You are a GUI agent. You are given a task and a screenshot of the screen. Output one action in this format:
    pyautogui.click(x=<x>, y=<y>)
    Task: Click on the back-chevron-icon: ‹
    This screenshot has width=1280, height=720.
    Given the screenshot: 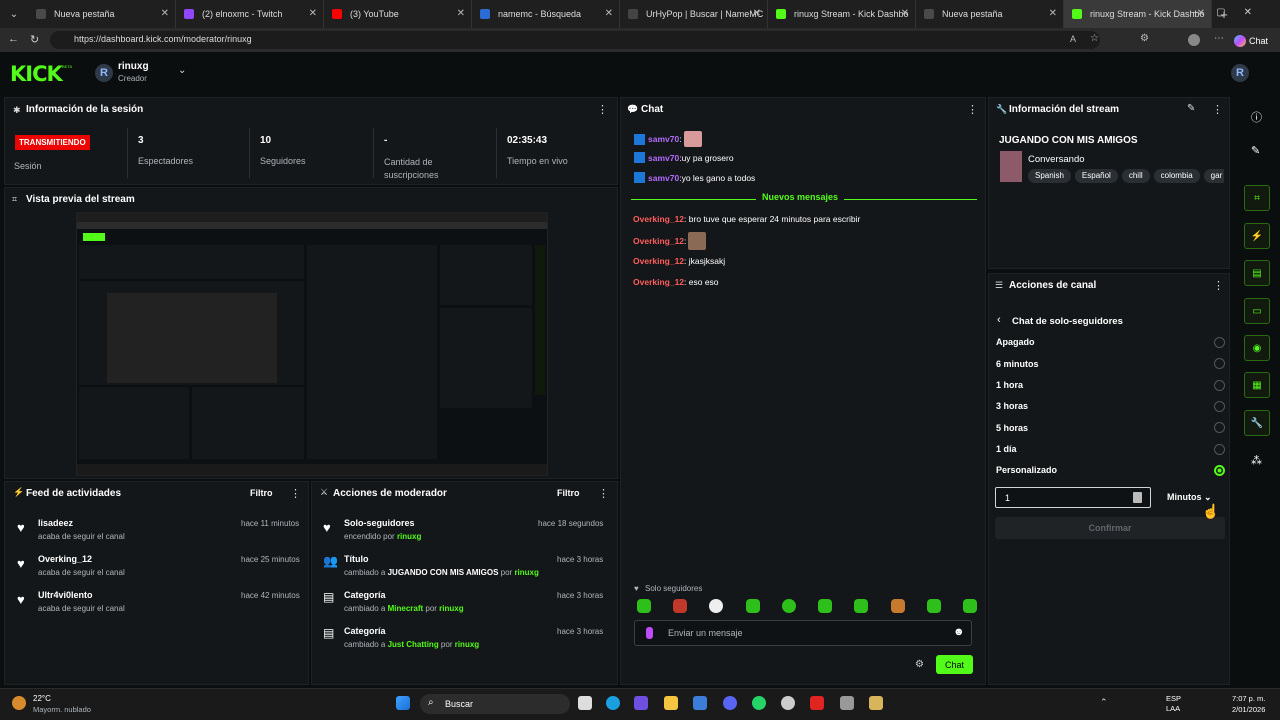 What is the action you would take?
    pyautogui.click(x=999, y=320)
    